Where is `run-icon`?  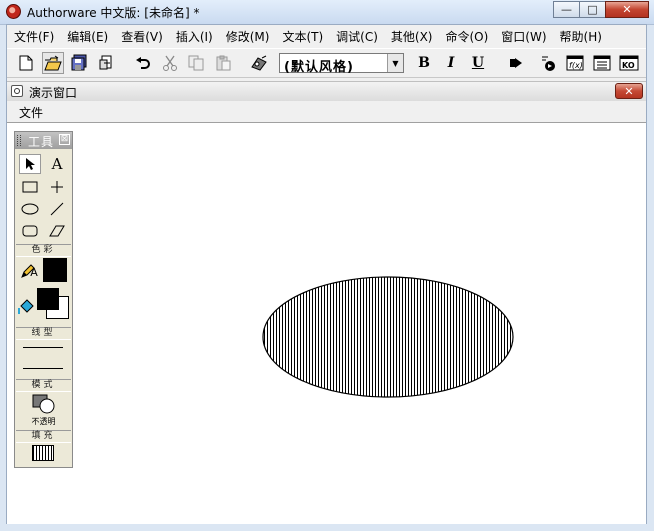 run-icon is located at coordinates (516, 63).